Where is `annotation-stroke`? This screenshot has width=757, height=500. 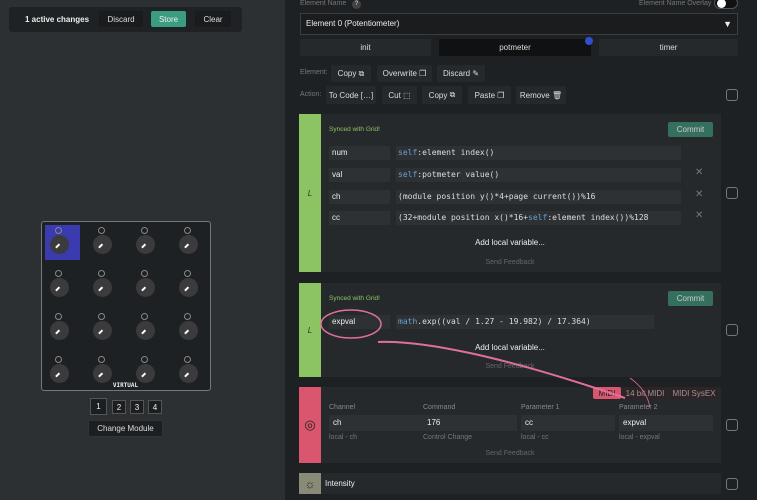
annotation-stroke is located at coordinates (640, 393).